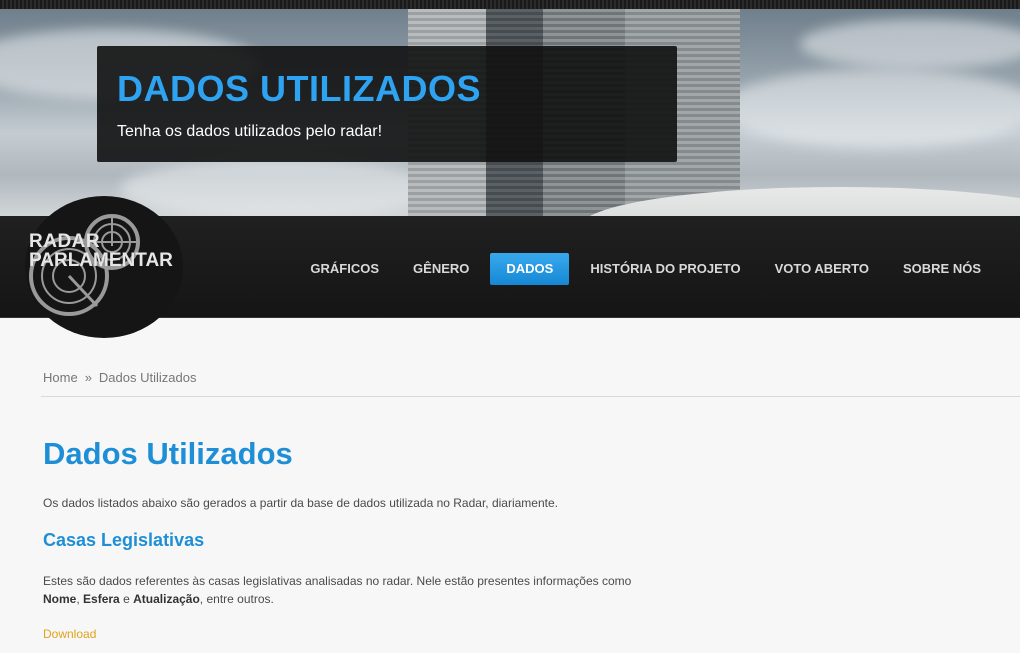 This screenshot has height=653, width=1020. What do you see at coordinates (166, 599) in the screenshot?
I see `field-atualizacao: Atualização` at bounding box center [166, 599].